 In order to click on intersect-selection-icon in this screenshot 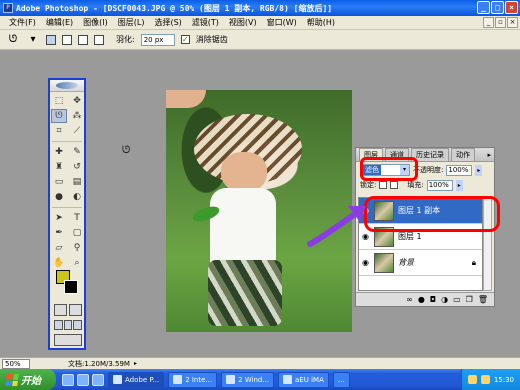, I will do `click(99, 39)`.